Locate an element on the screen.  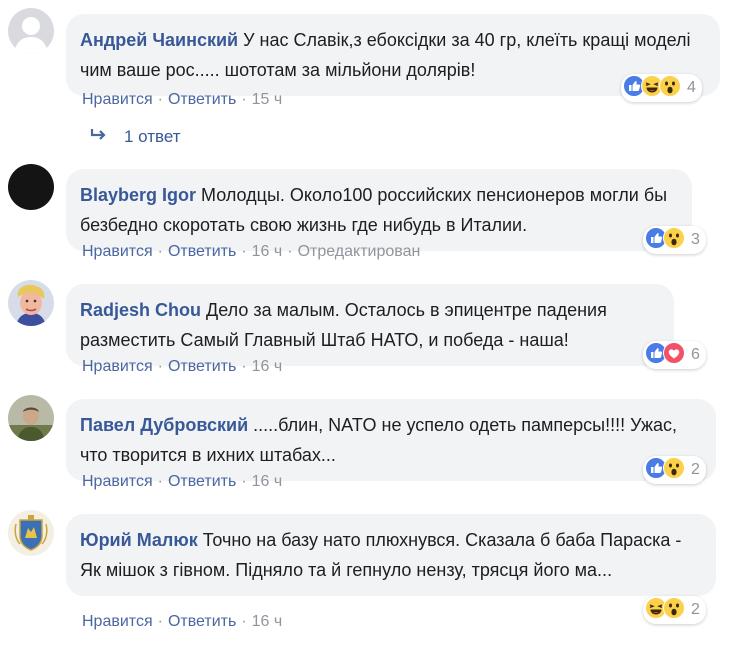
comment-author: Юрий Малюк is located at coordinates (139, 540).